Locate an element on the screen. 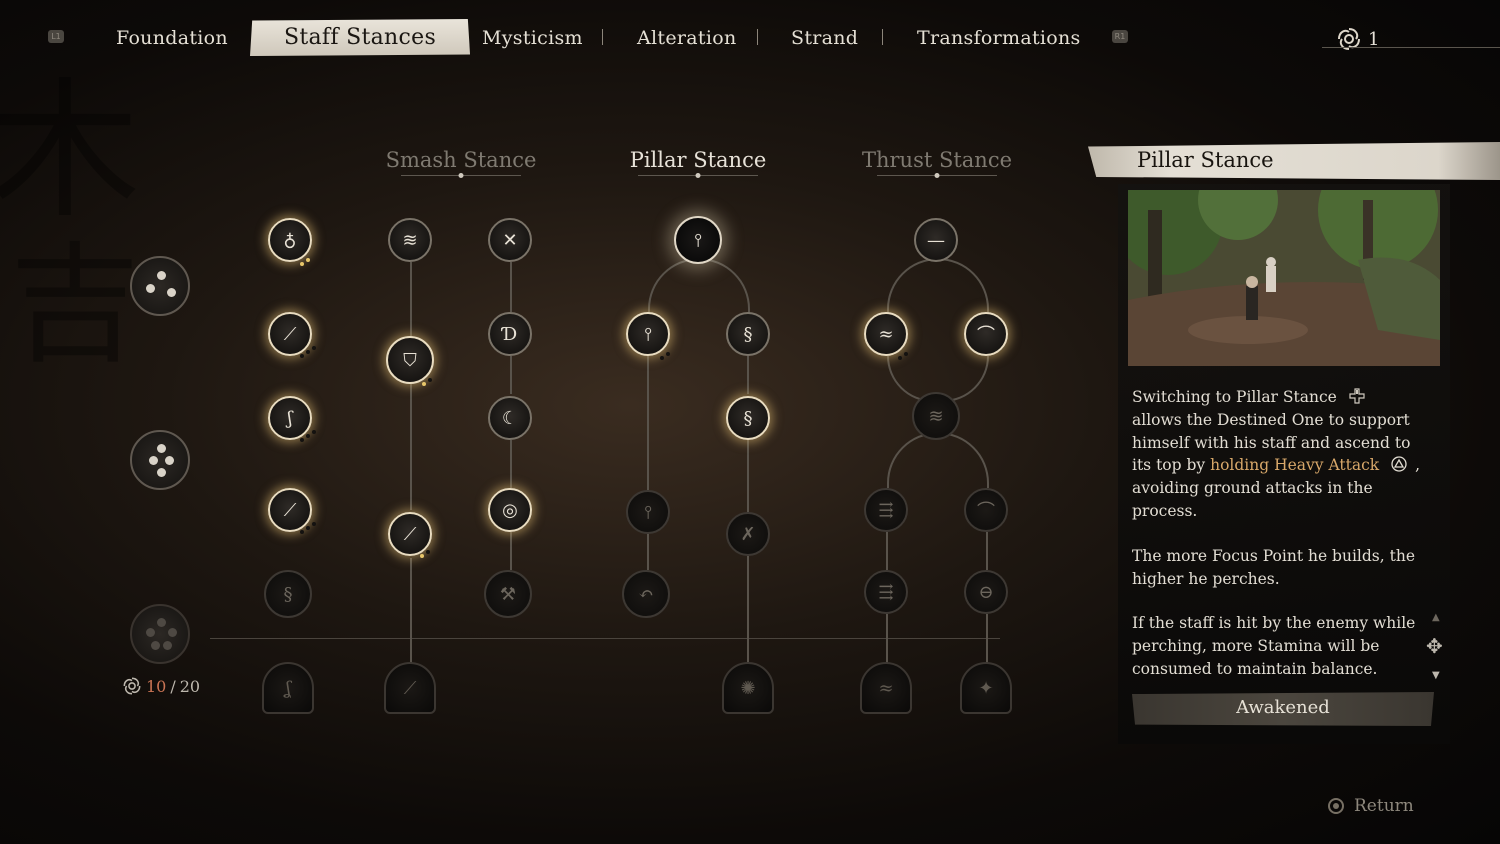 The image size is (1500, 844). skill-node-smash-spin: Ɗ is located at coordinates (510, 334).